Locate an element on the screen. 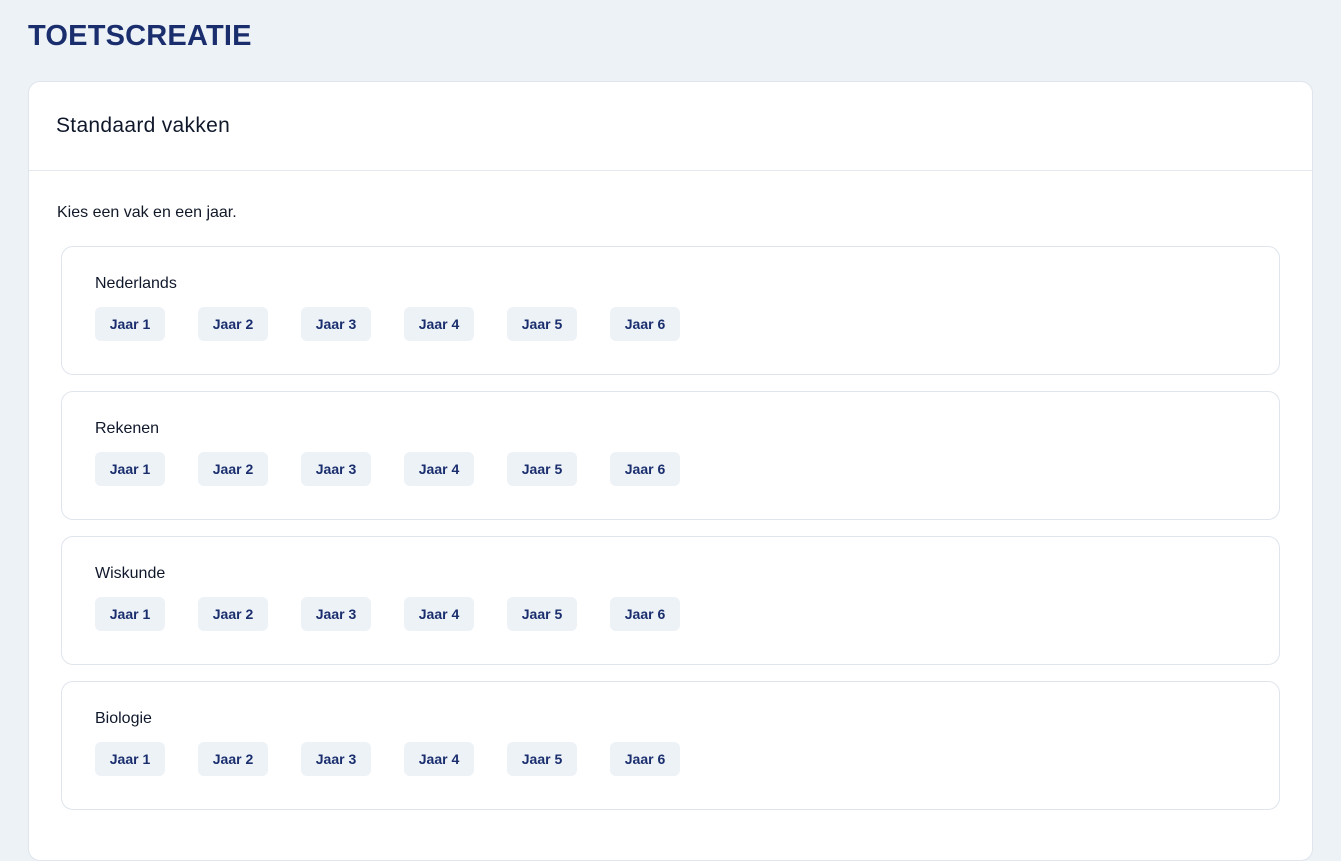 The image size is (1341, 861). subject-name: Nederlands is located at coordinates (136, 283).